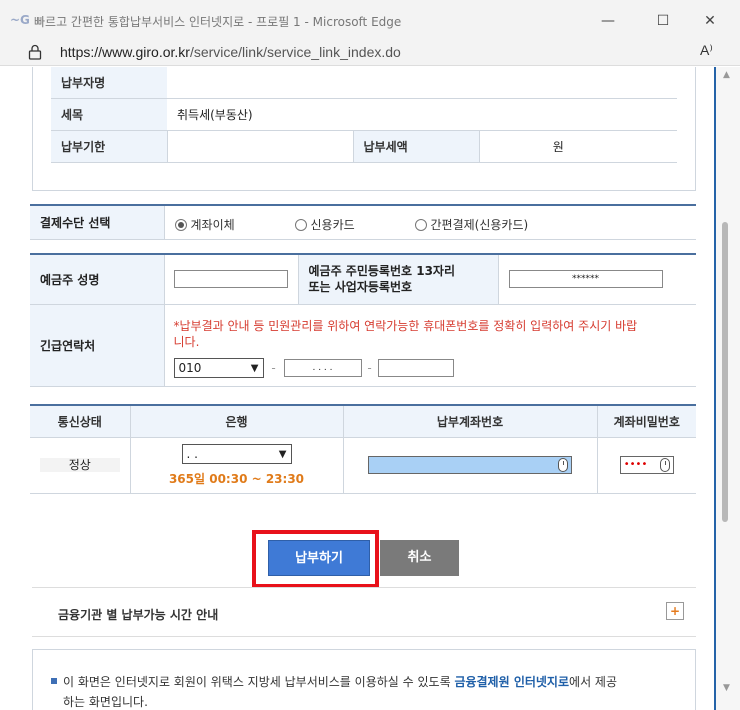  I want to click on depositor-name-input, so click(230, 279).